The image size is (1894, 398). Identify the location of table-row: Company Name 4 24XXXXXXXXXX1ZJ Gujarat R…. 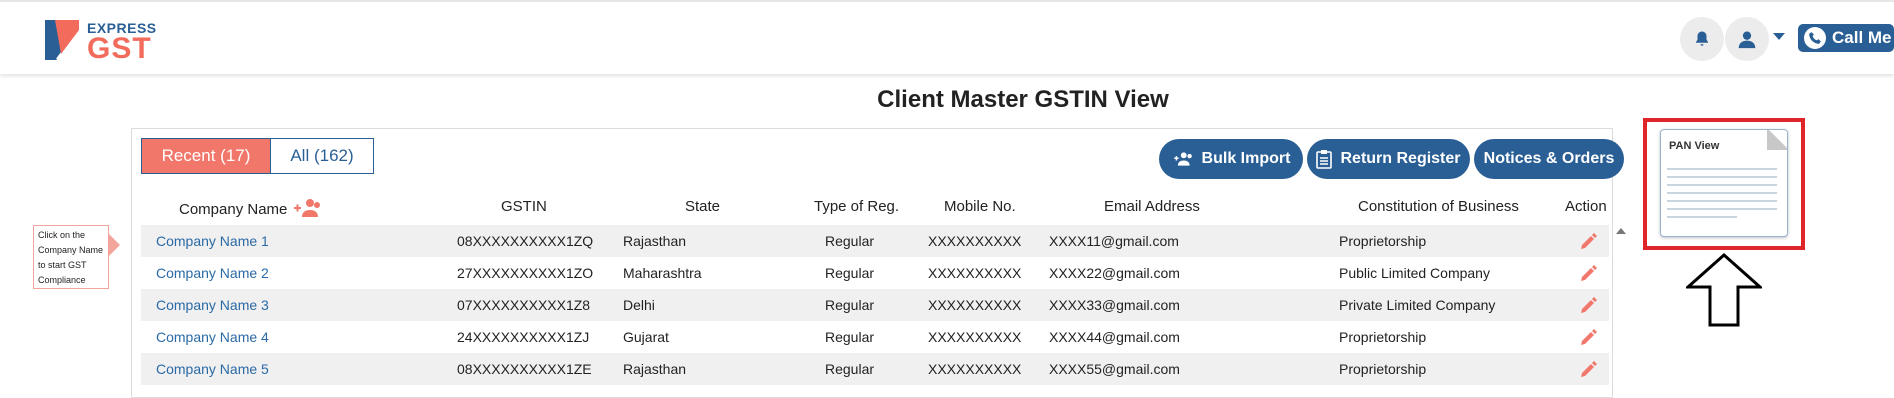
(875, 337).